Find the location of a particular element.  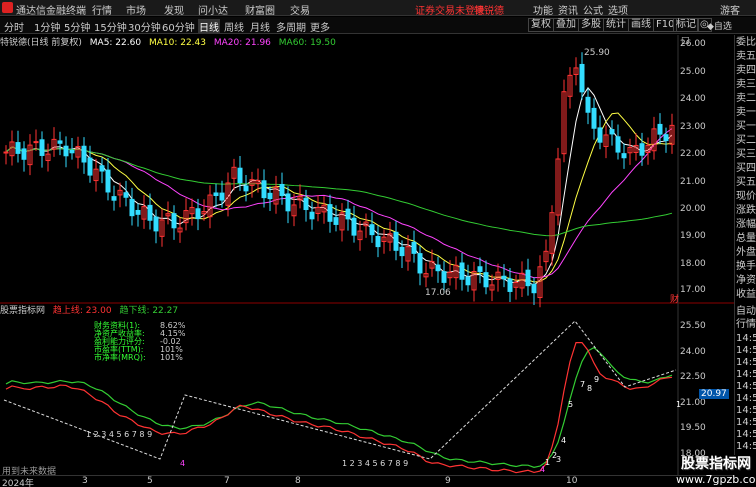

tab-daily: 日线 is located at coordinates (209, 26).